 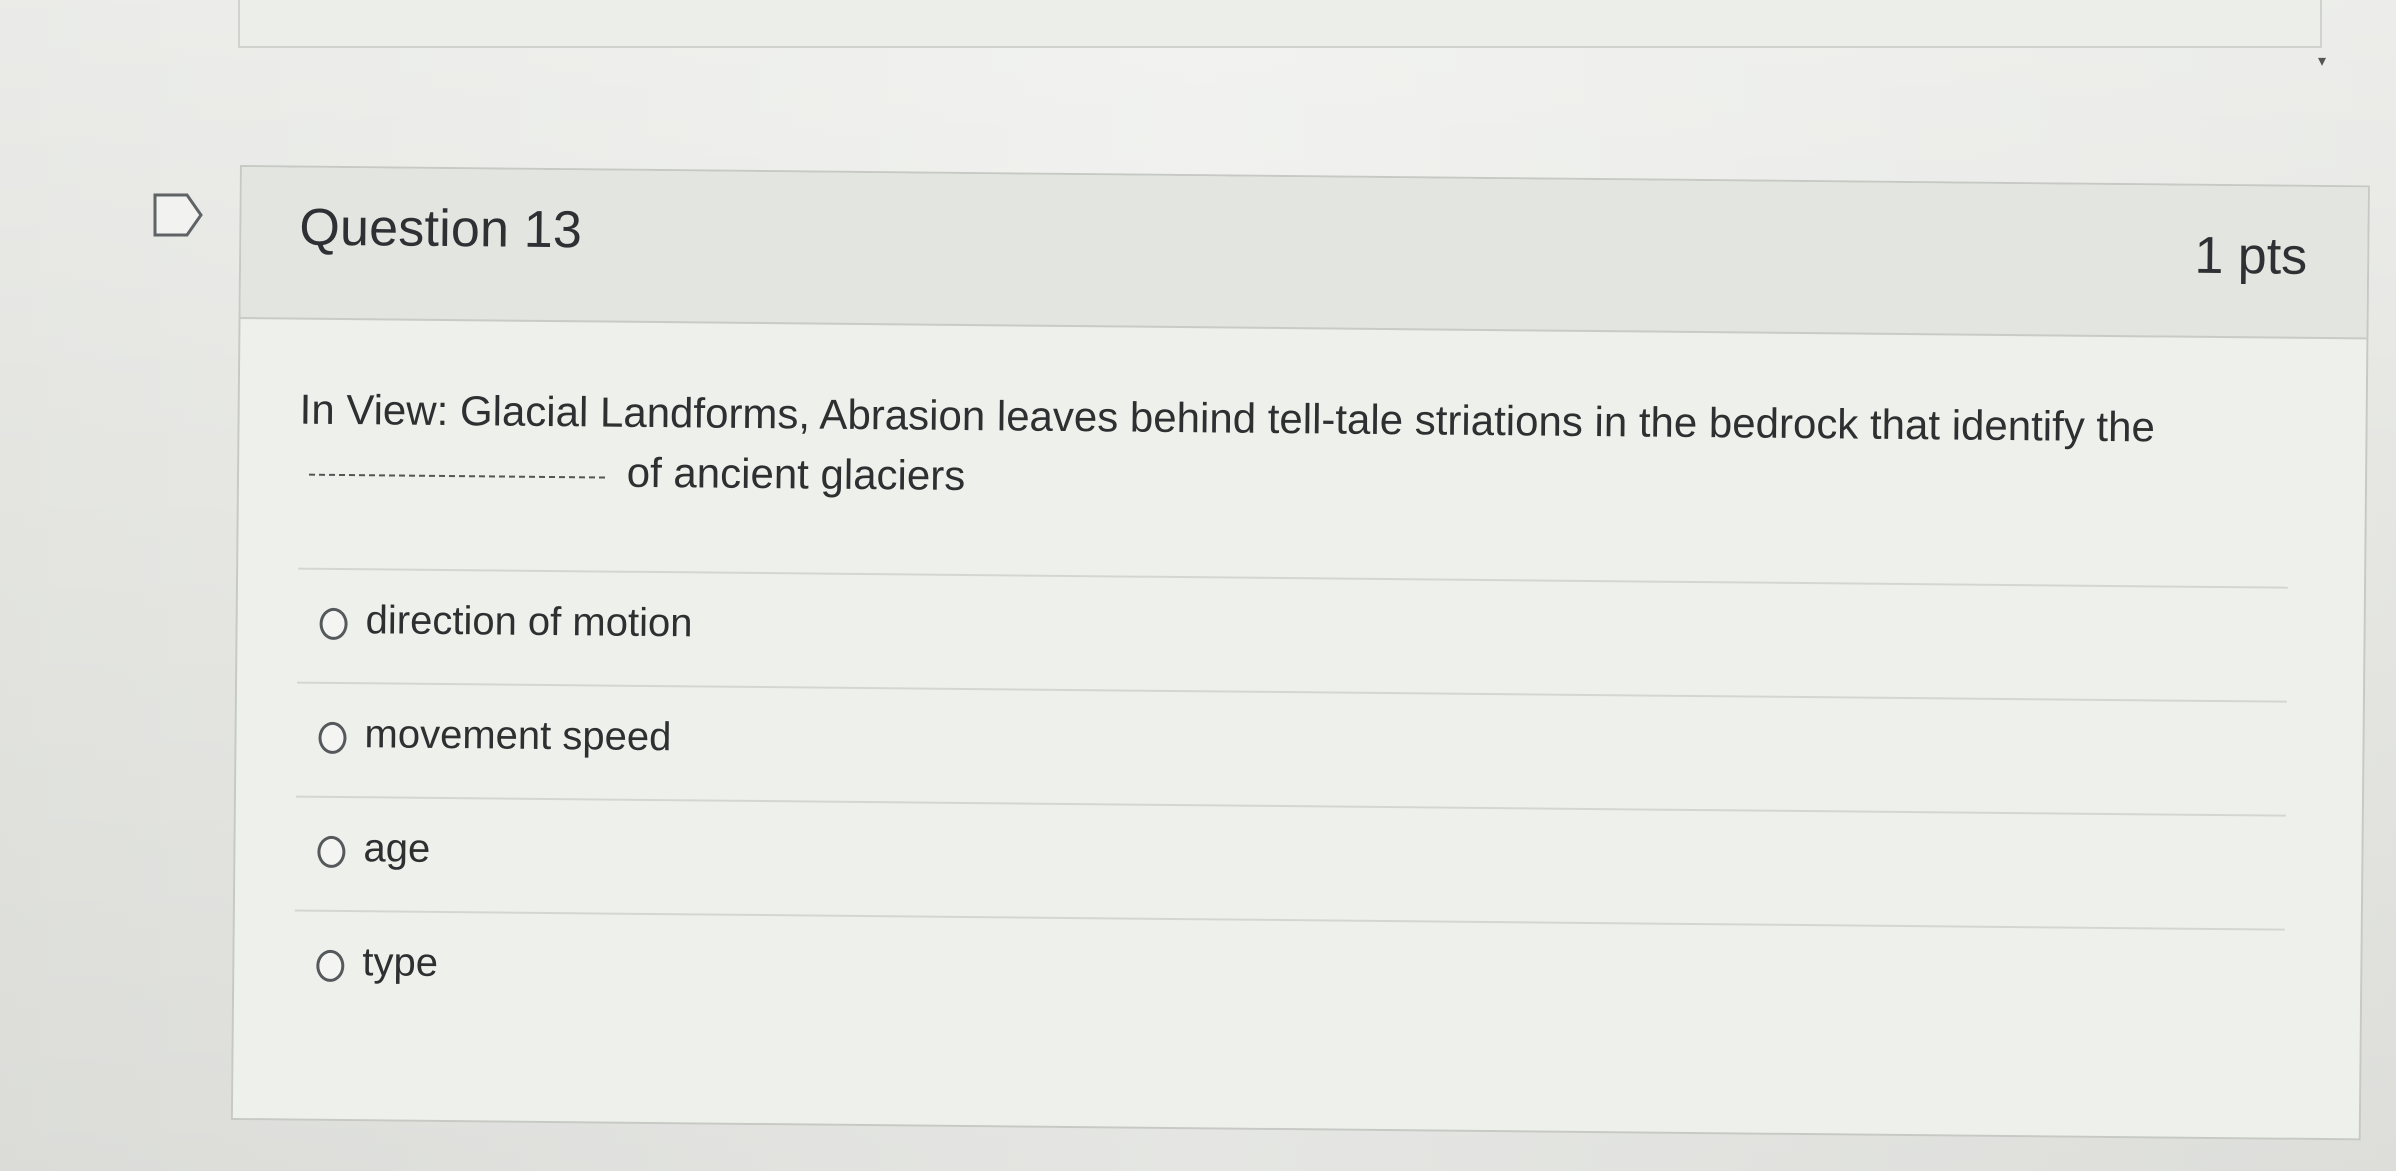 What do you see at coordinates (796, 473) in the screenshot?
I see `question-text-after: of ancient glaciers` at bounding box center [796, 473].